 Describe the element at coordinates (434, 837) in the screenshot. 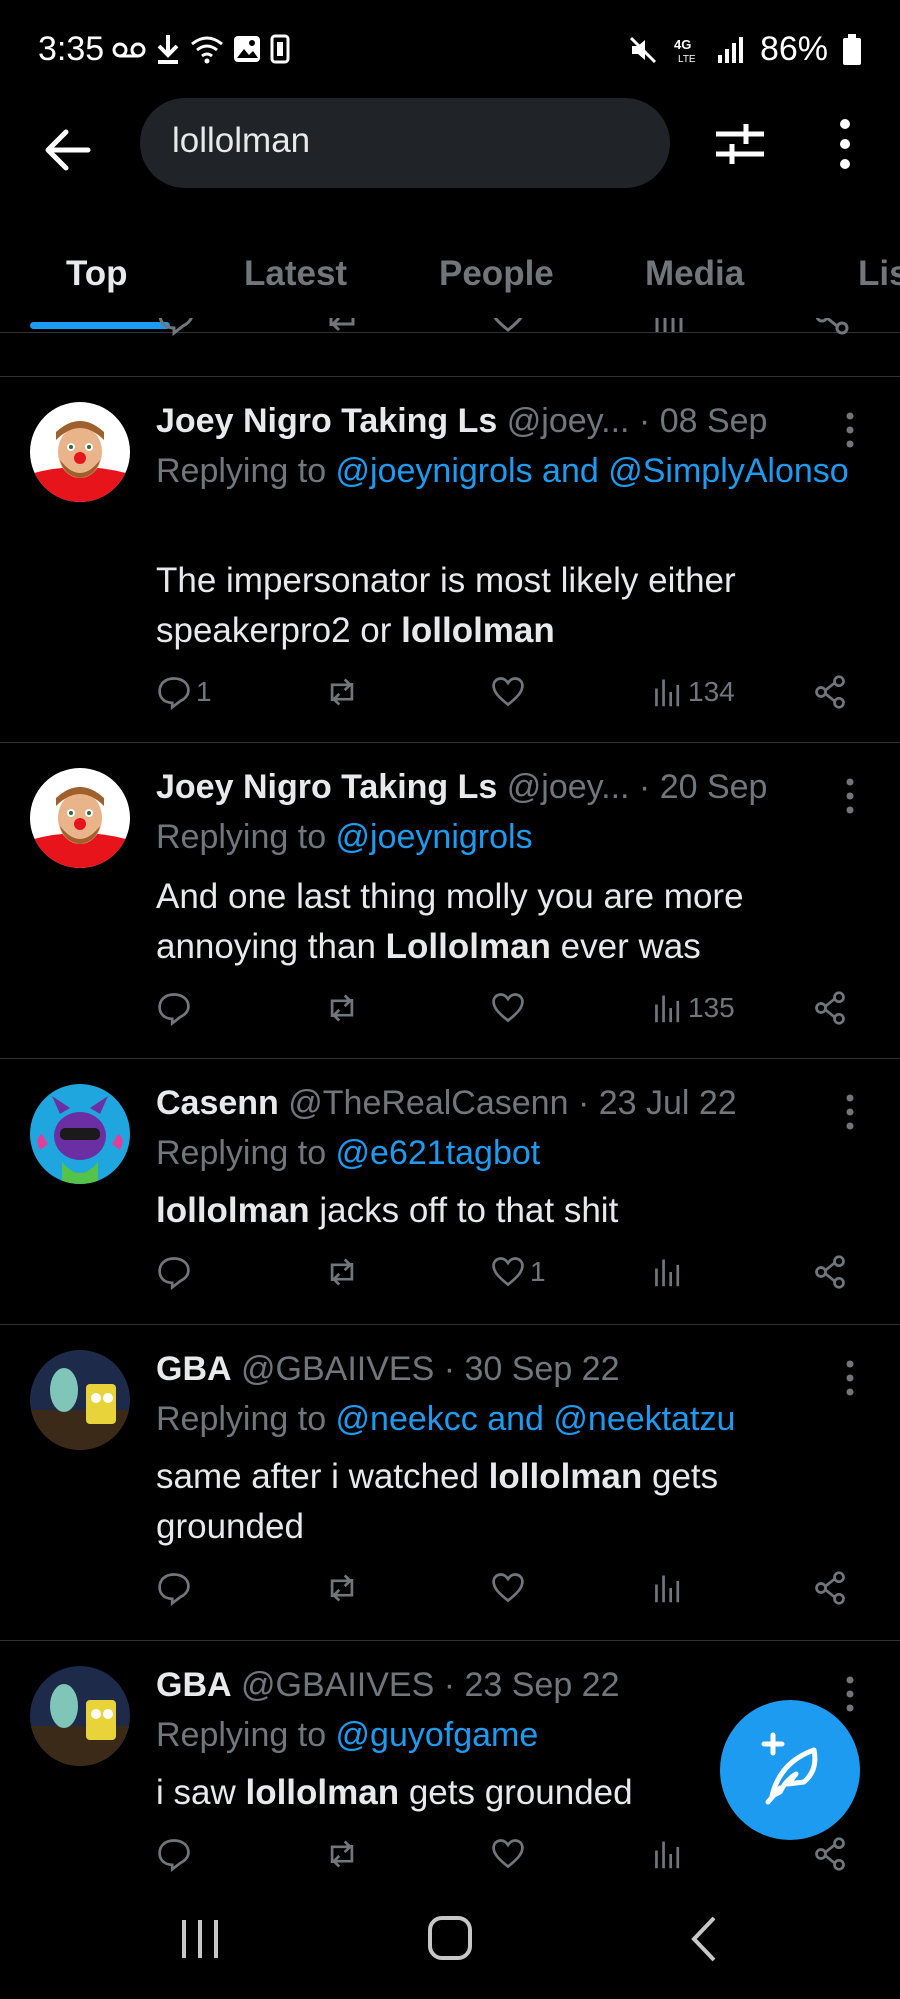

I see `replying-to-link: @joeynigrols` at that location.